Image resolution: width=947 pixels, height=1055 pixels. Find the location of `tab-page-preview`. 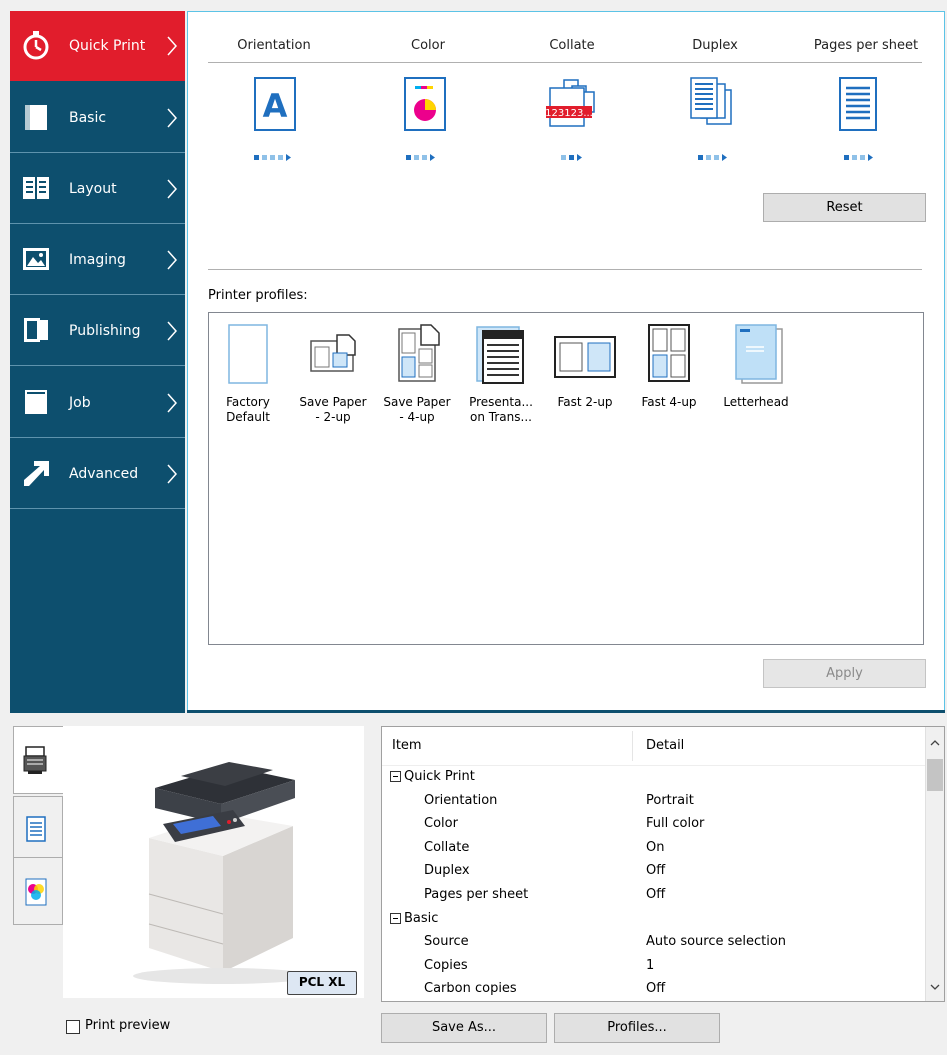

tab-page-preview is located at coordinates (38, 830).